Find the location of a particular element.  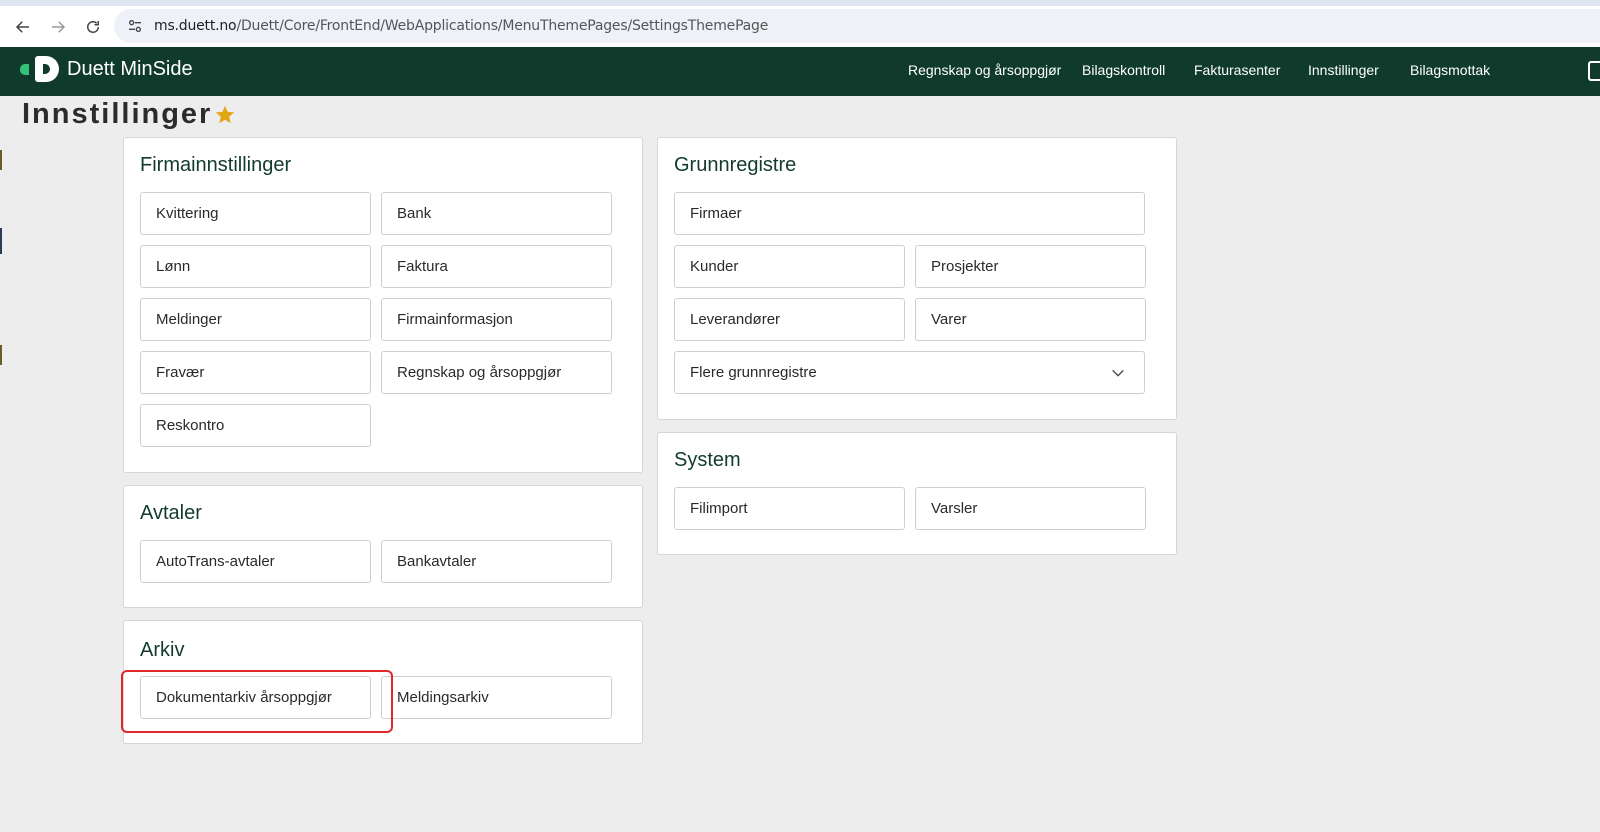

dropdown-label: Flere grunnregistre is located at coordinates (753, 372).